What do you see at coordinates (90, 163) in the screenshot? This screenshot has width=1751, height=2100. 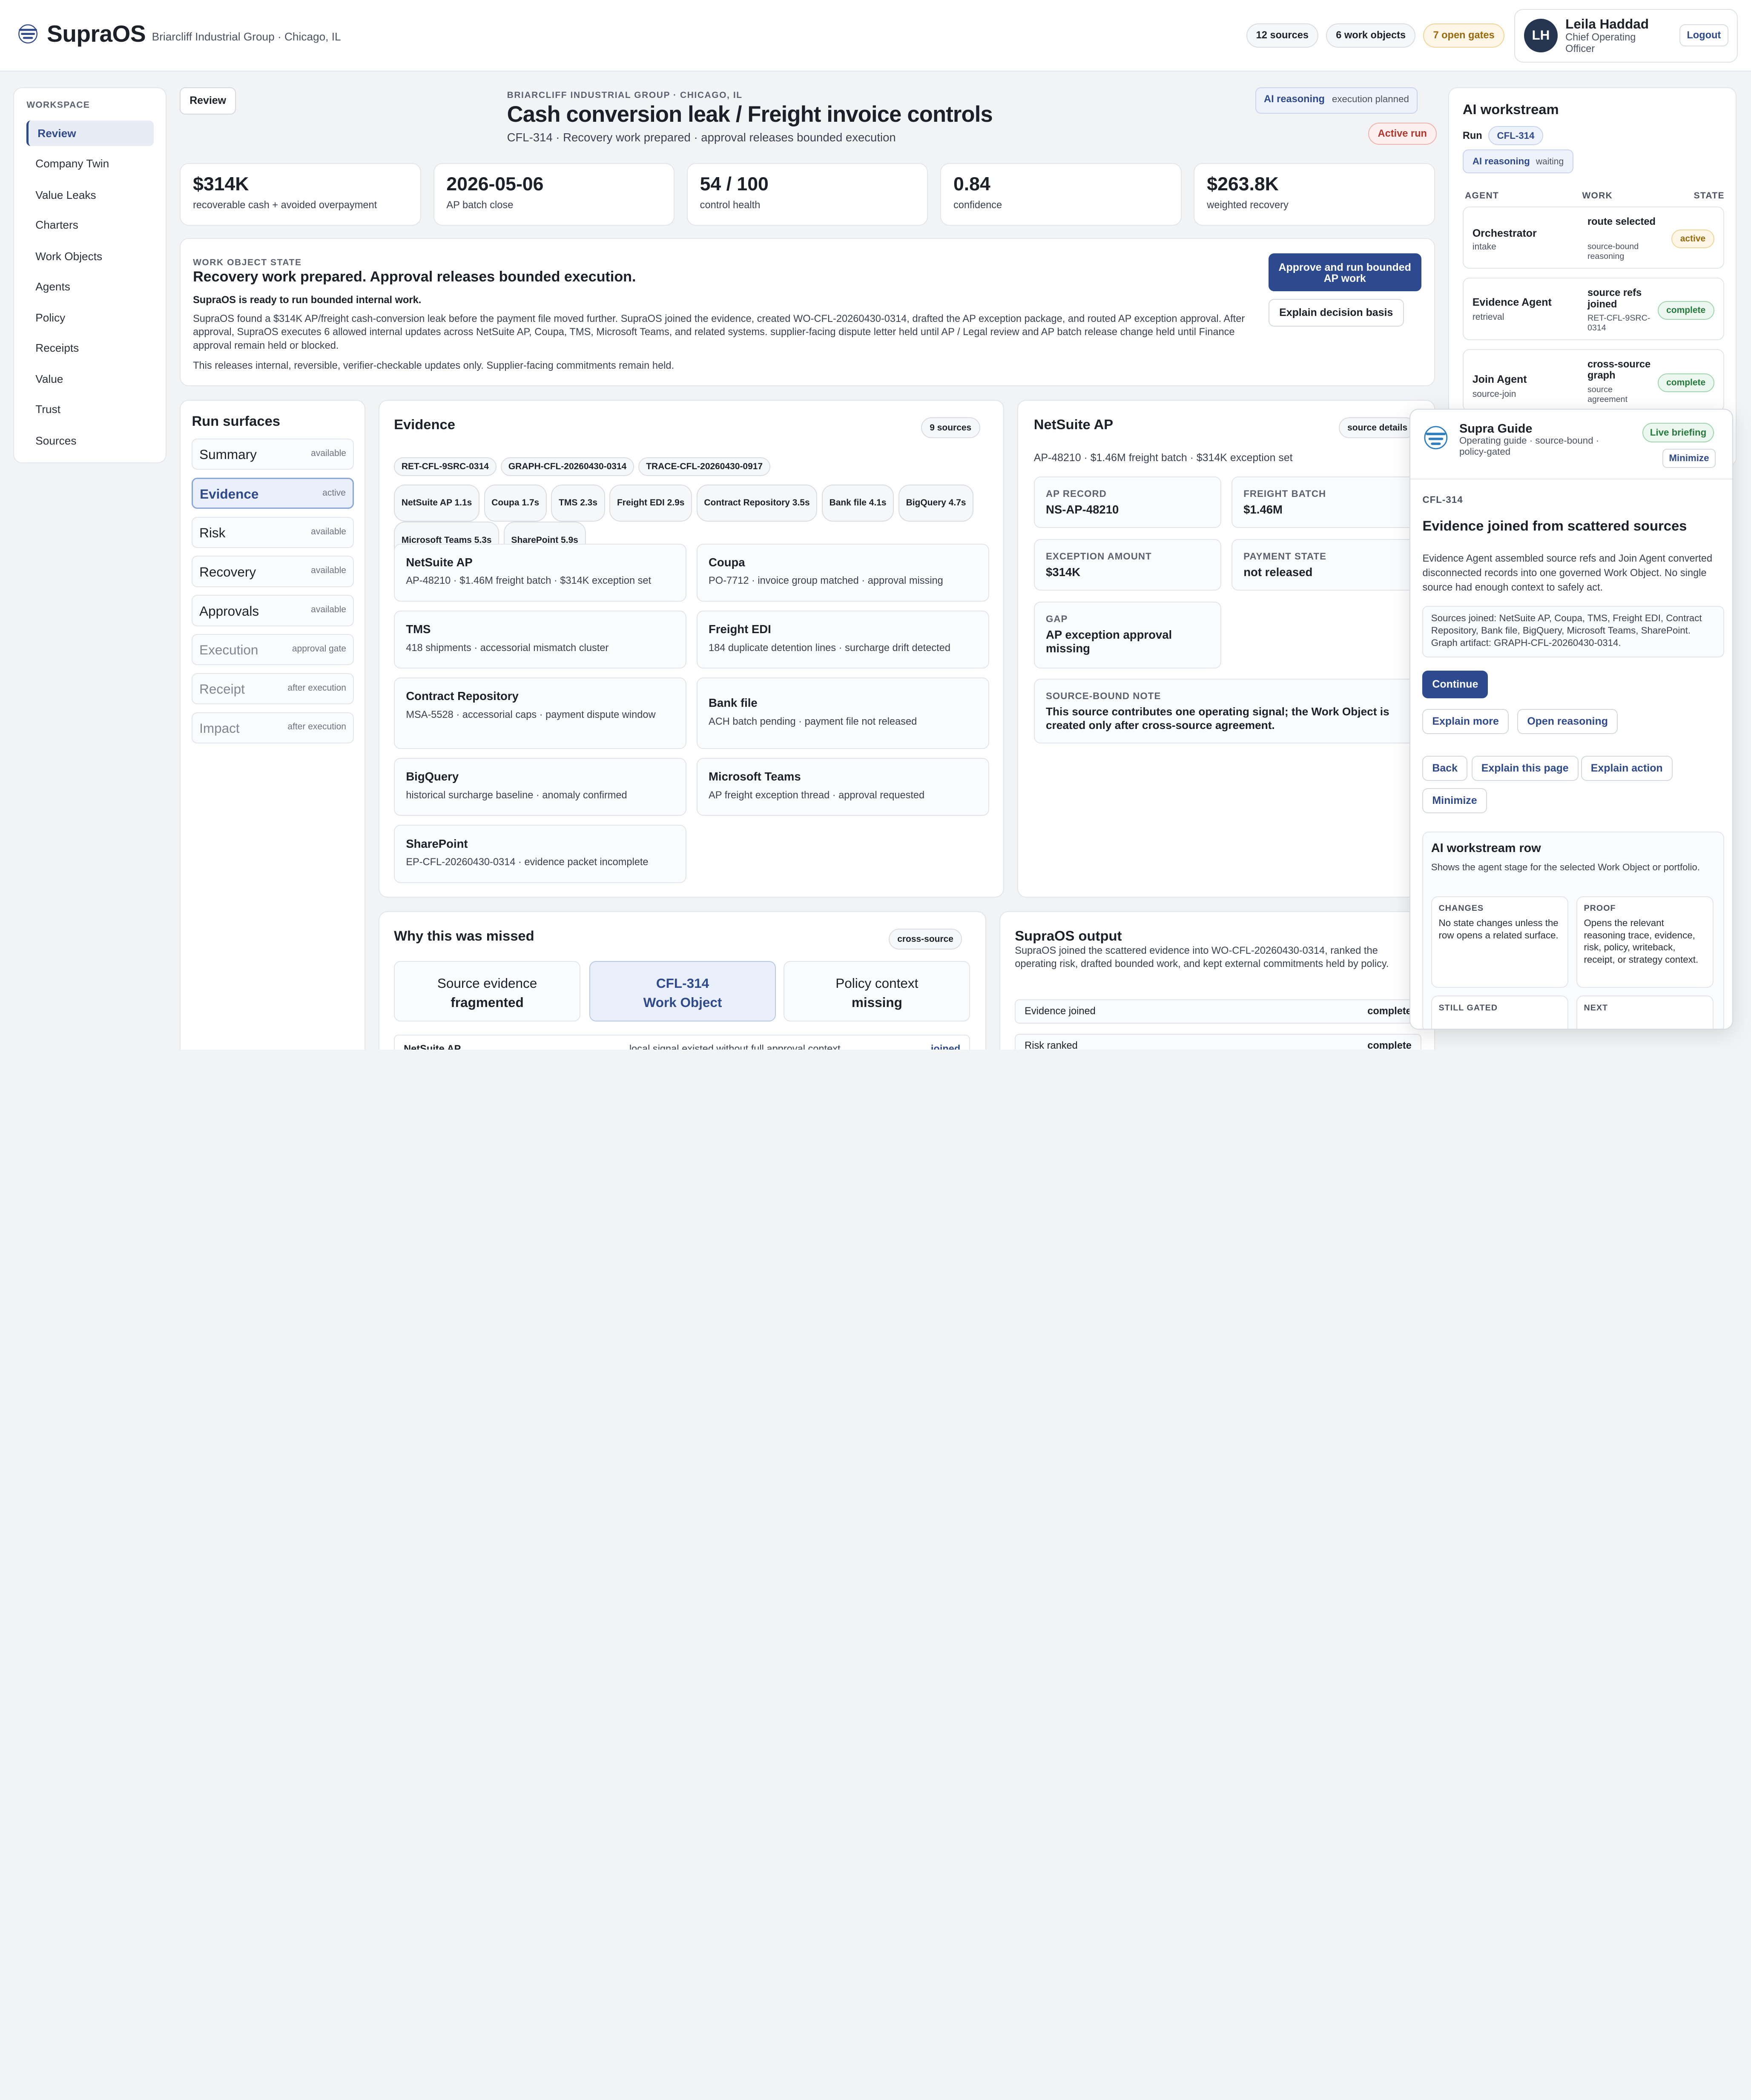 I see `nav-item-company-twin: Company Twin` at bounding box center [90, 163].